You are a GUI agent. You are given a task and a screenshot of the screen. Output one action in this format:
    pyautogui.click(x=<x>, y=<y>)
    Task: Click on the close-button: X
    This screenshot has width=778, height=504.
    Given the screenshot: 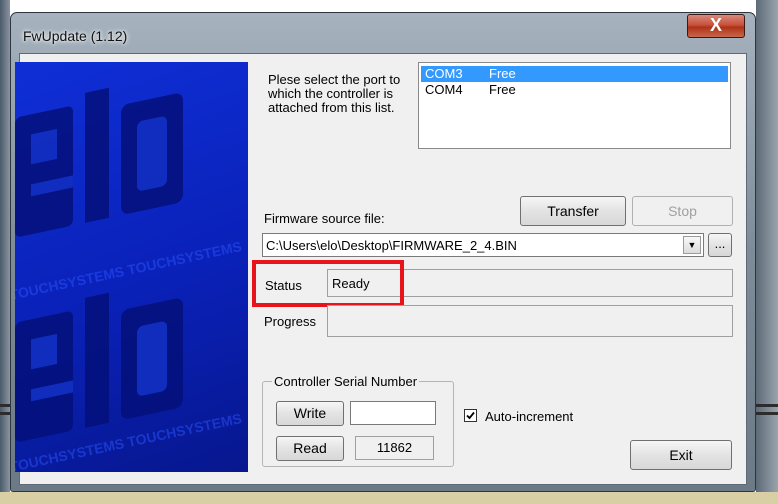 What is the action you would take?
    pyautogui.click(x=716, y=26)
    